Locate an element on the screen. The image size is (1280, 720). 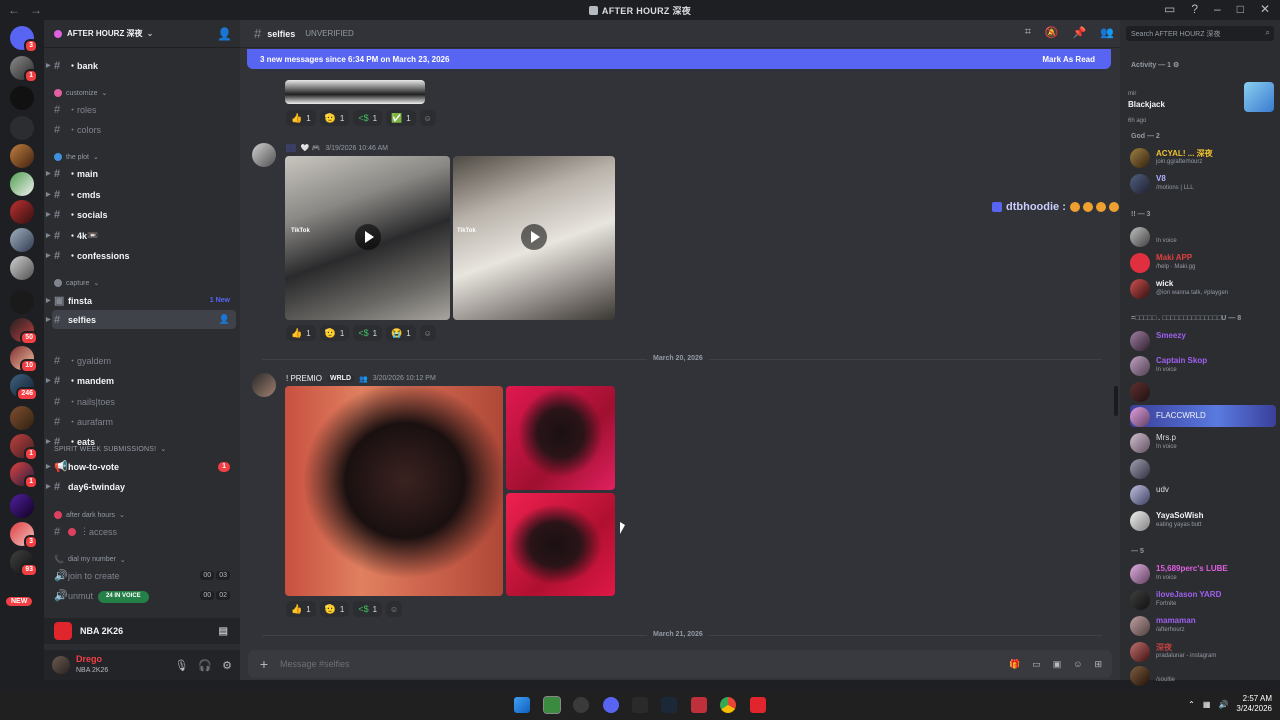
message-composer: + Message #selfies 🎁 ▭ ▣ ☺ ⊞ is located at coordinates (680, 664).